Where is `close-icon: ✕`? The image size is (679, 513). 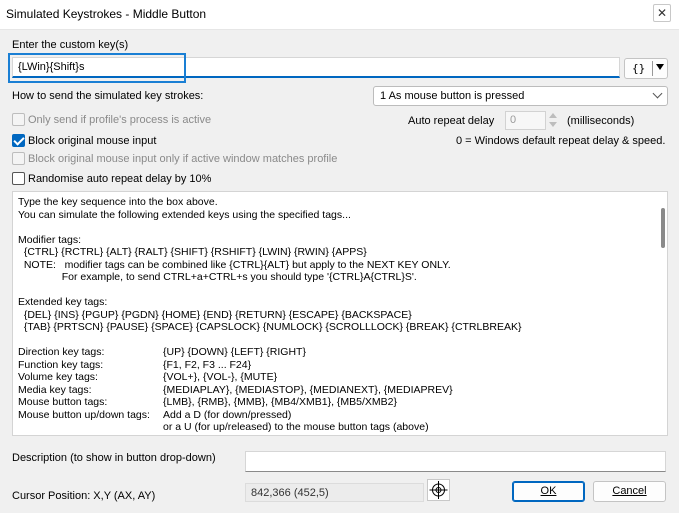
close-icon: ✕ is located at coordinates (662, 13).